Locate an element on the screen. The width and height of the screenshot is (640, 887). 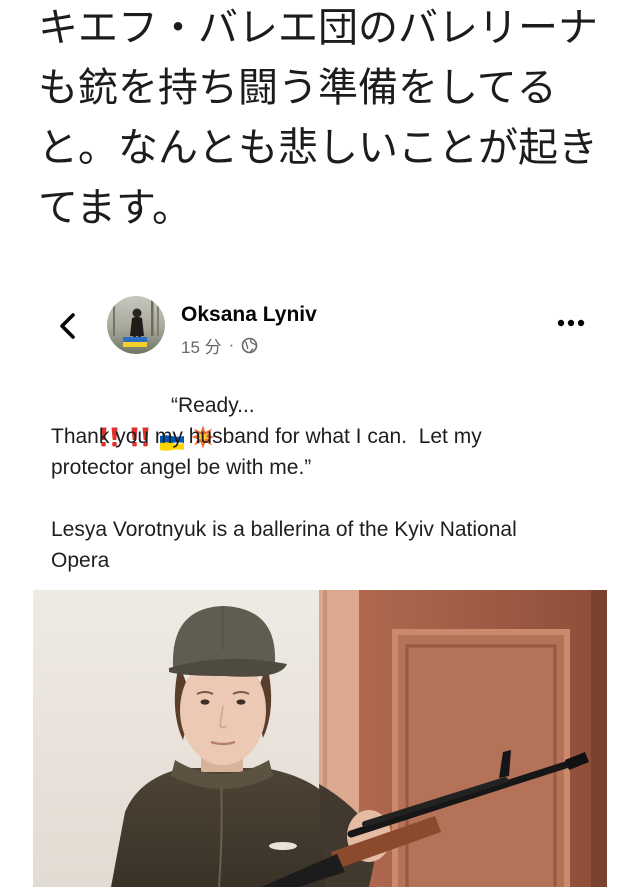
globe-icon is located at coordinates (249, 345).